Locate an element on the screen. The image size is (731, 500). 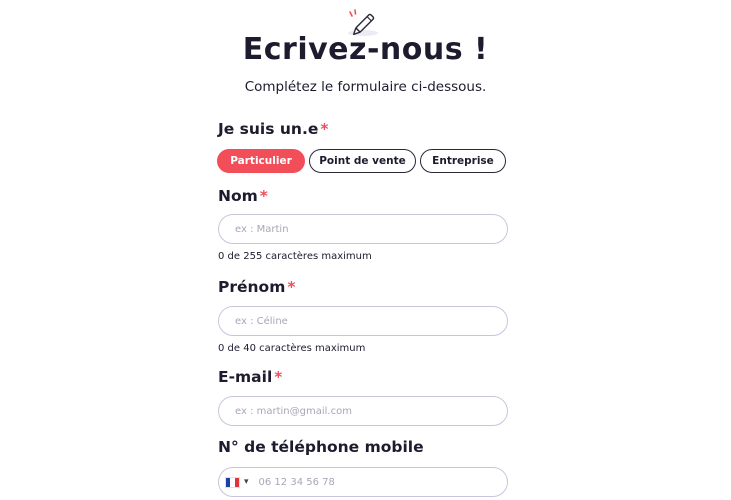
nom-label: Nom * is located at coordinates (243, 196).